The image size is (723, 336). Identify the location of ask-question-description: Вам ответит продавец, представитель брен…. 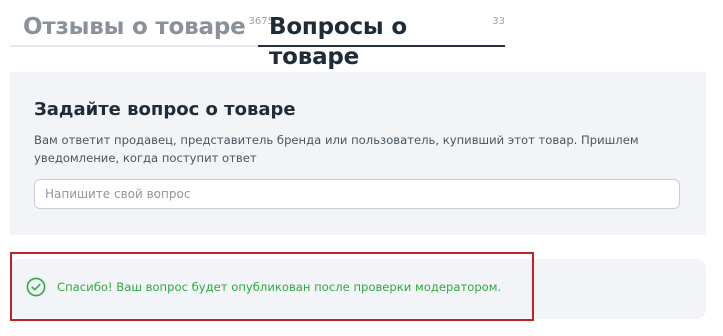
(336, 149).